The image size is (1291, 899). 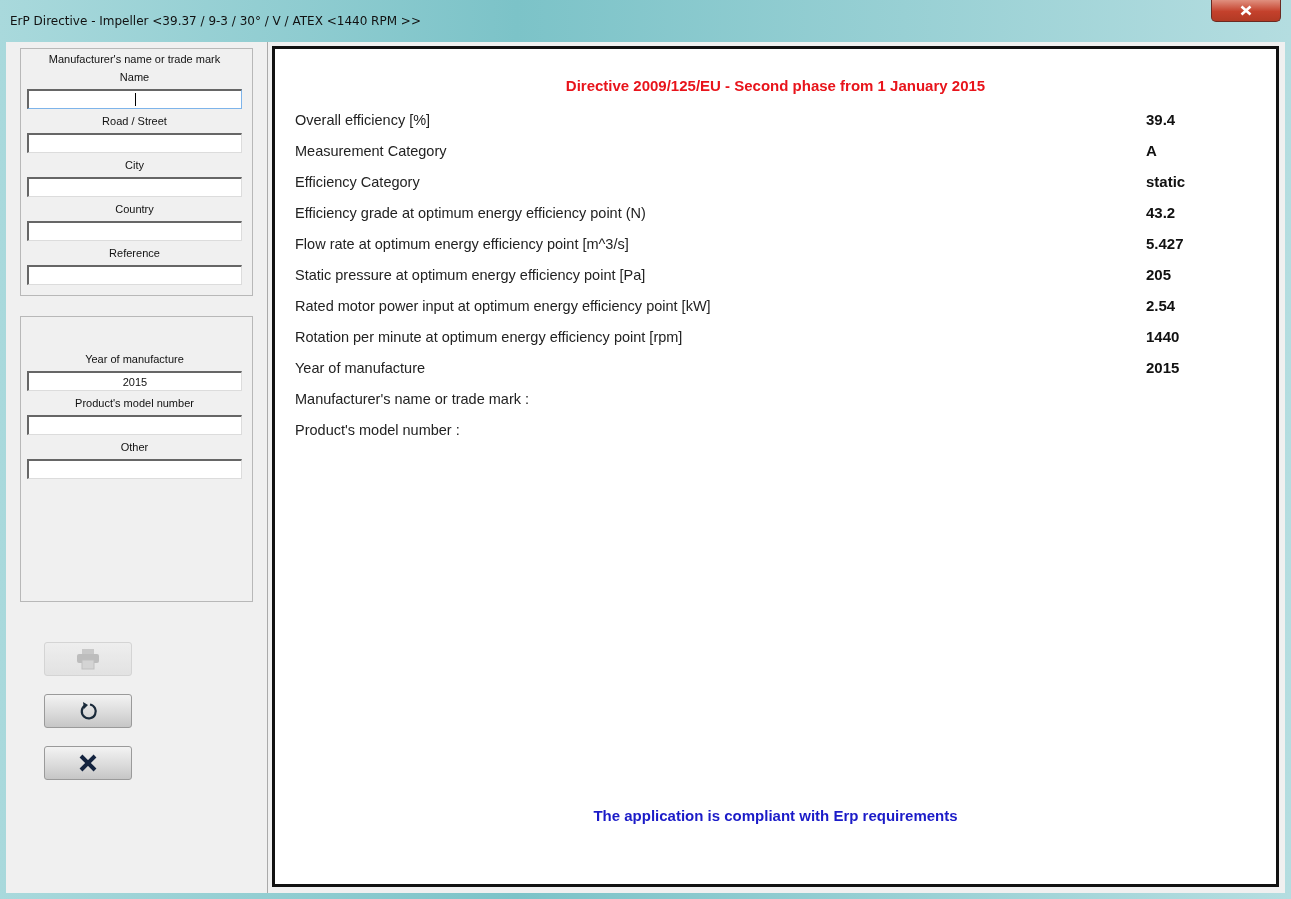 What do you see at coordinates (88, 659) in the screenshot?
I see `printer-icon` at bounding box center [88, 659].